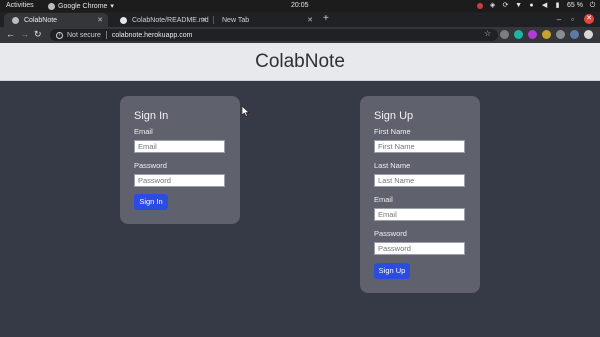 The height and width of the screenshot is (337, 600). What do you see at coordinates (504, 34) in the screenshot?
I see `download-icon` at bounding box center [504, 34].